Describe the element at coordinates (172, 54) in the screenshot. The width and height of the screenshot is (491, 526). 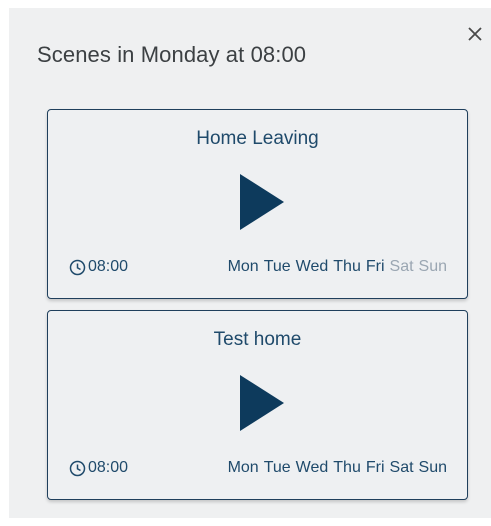
I see `dialog-title: Scenes in Monday at 08:00` at that location.